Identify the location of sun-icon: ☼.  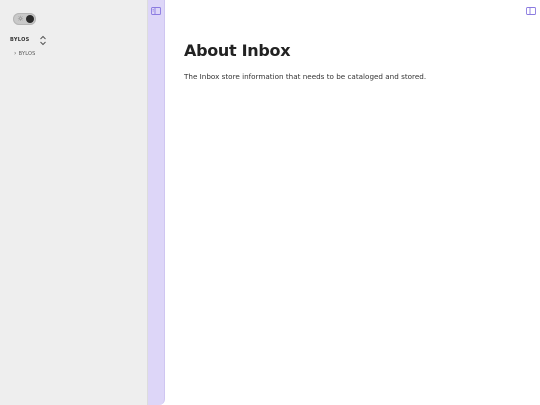
(20, 19).